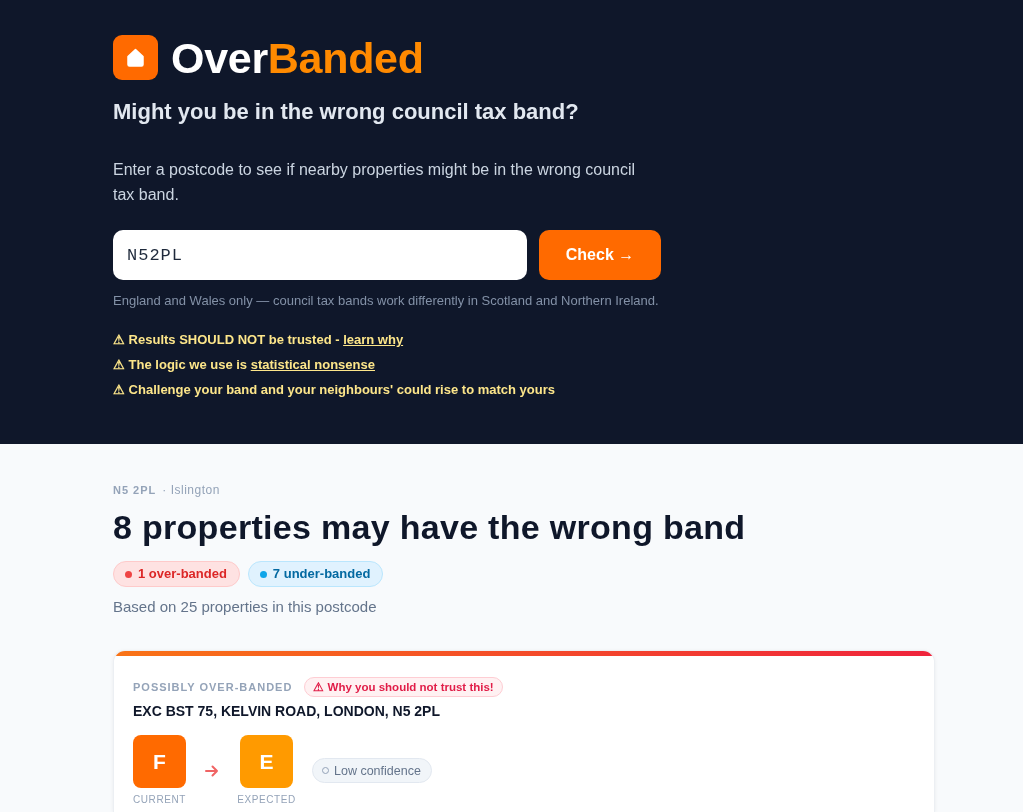 The image size is (1023, 812). What do you see at coordinates (159, 800) in the screenshot?
I see `band-label: CURRENT` at bounding box center [159, 800].